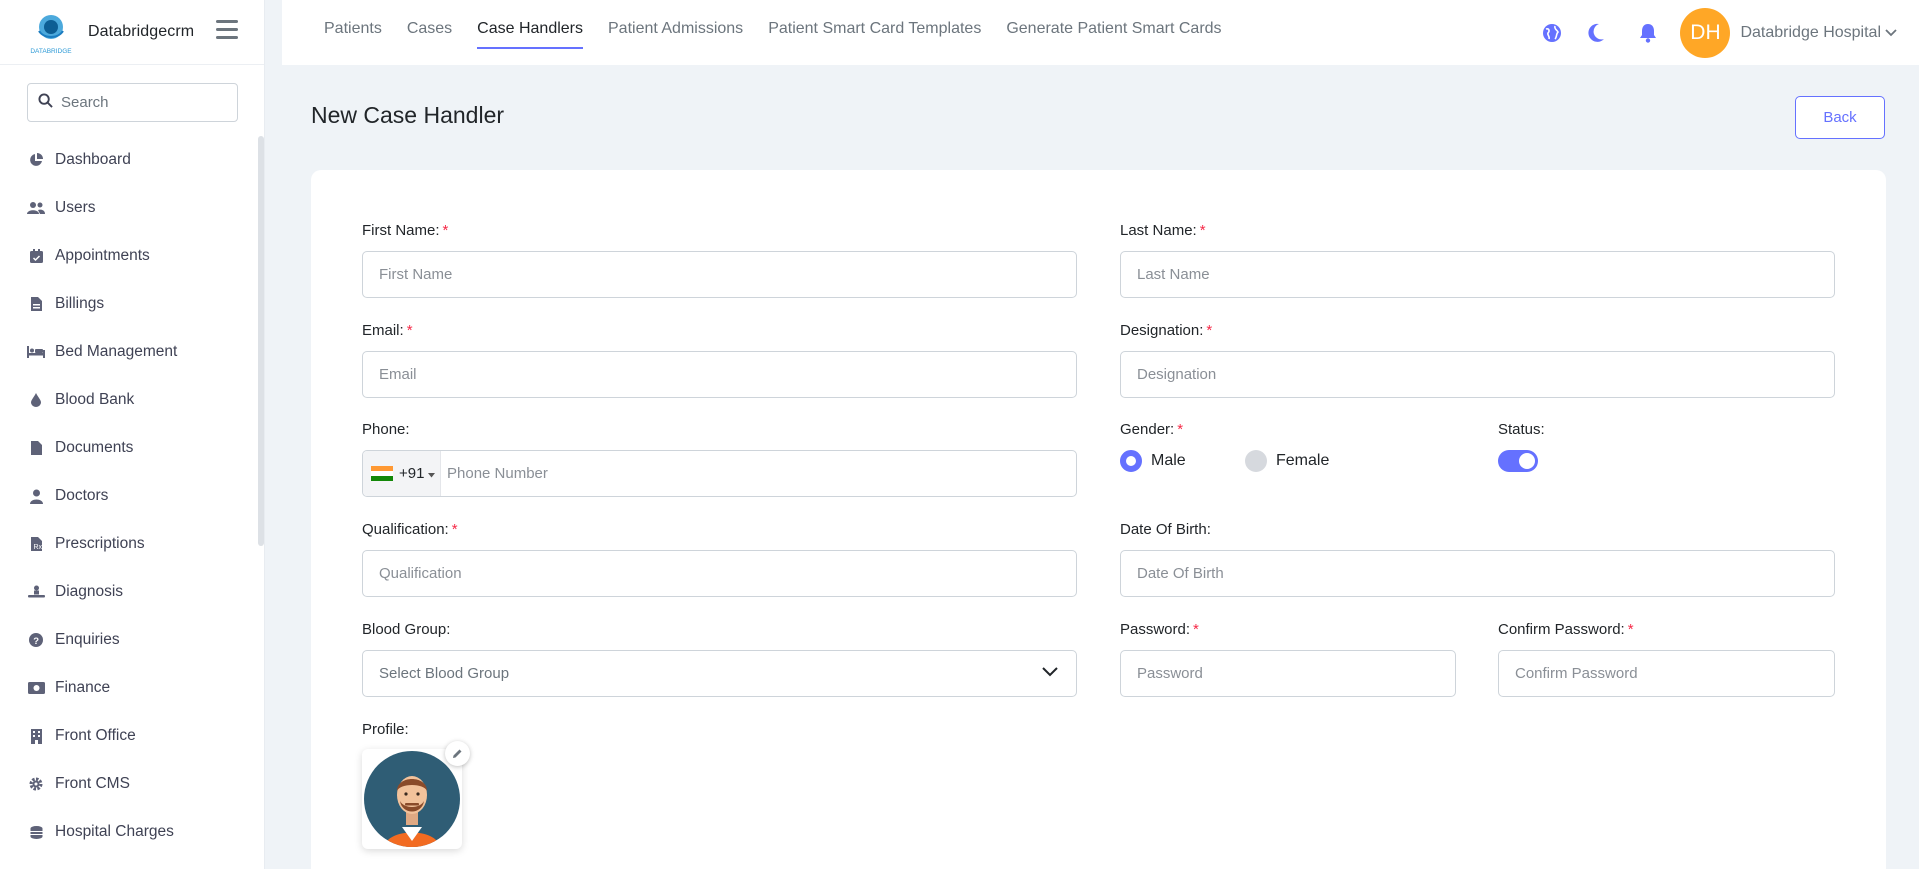 The width and height of the screenshot is (1919, 869). Describe the element at coordinates (675, 24) in the screenshot. I see `tab-patient-admissions: Patient Admissions` at that location.